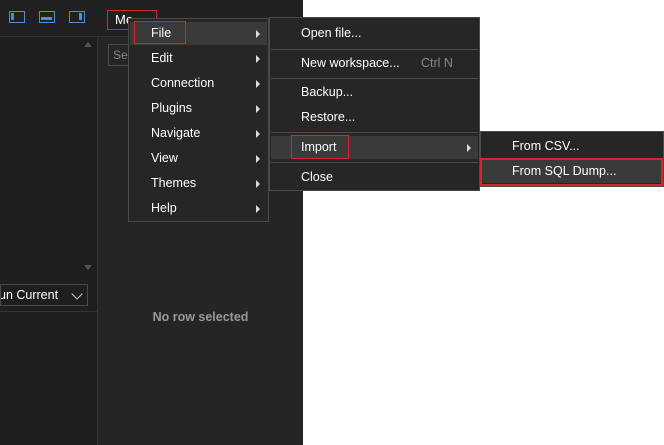  Describe the element at coordinates (571, 172) in the screenshot. I see `highlight-from-sql-dump` at that location.